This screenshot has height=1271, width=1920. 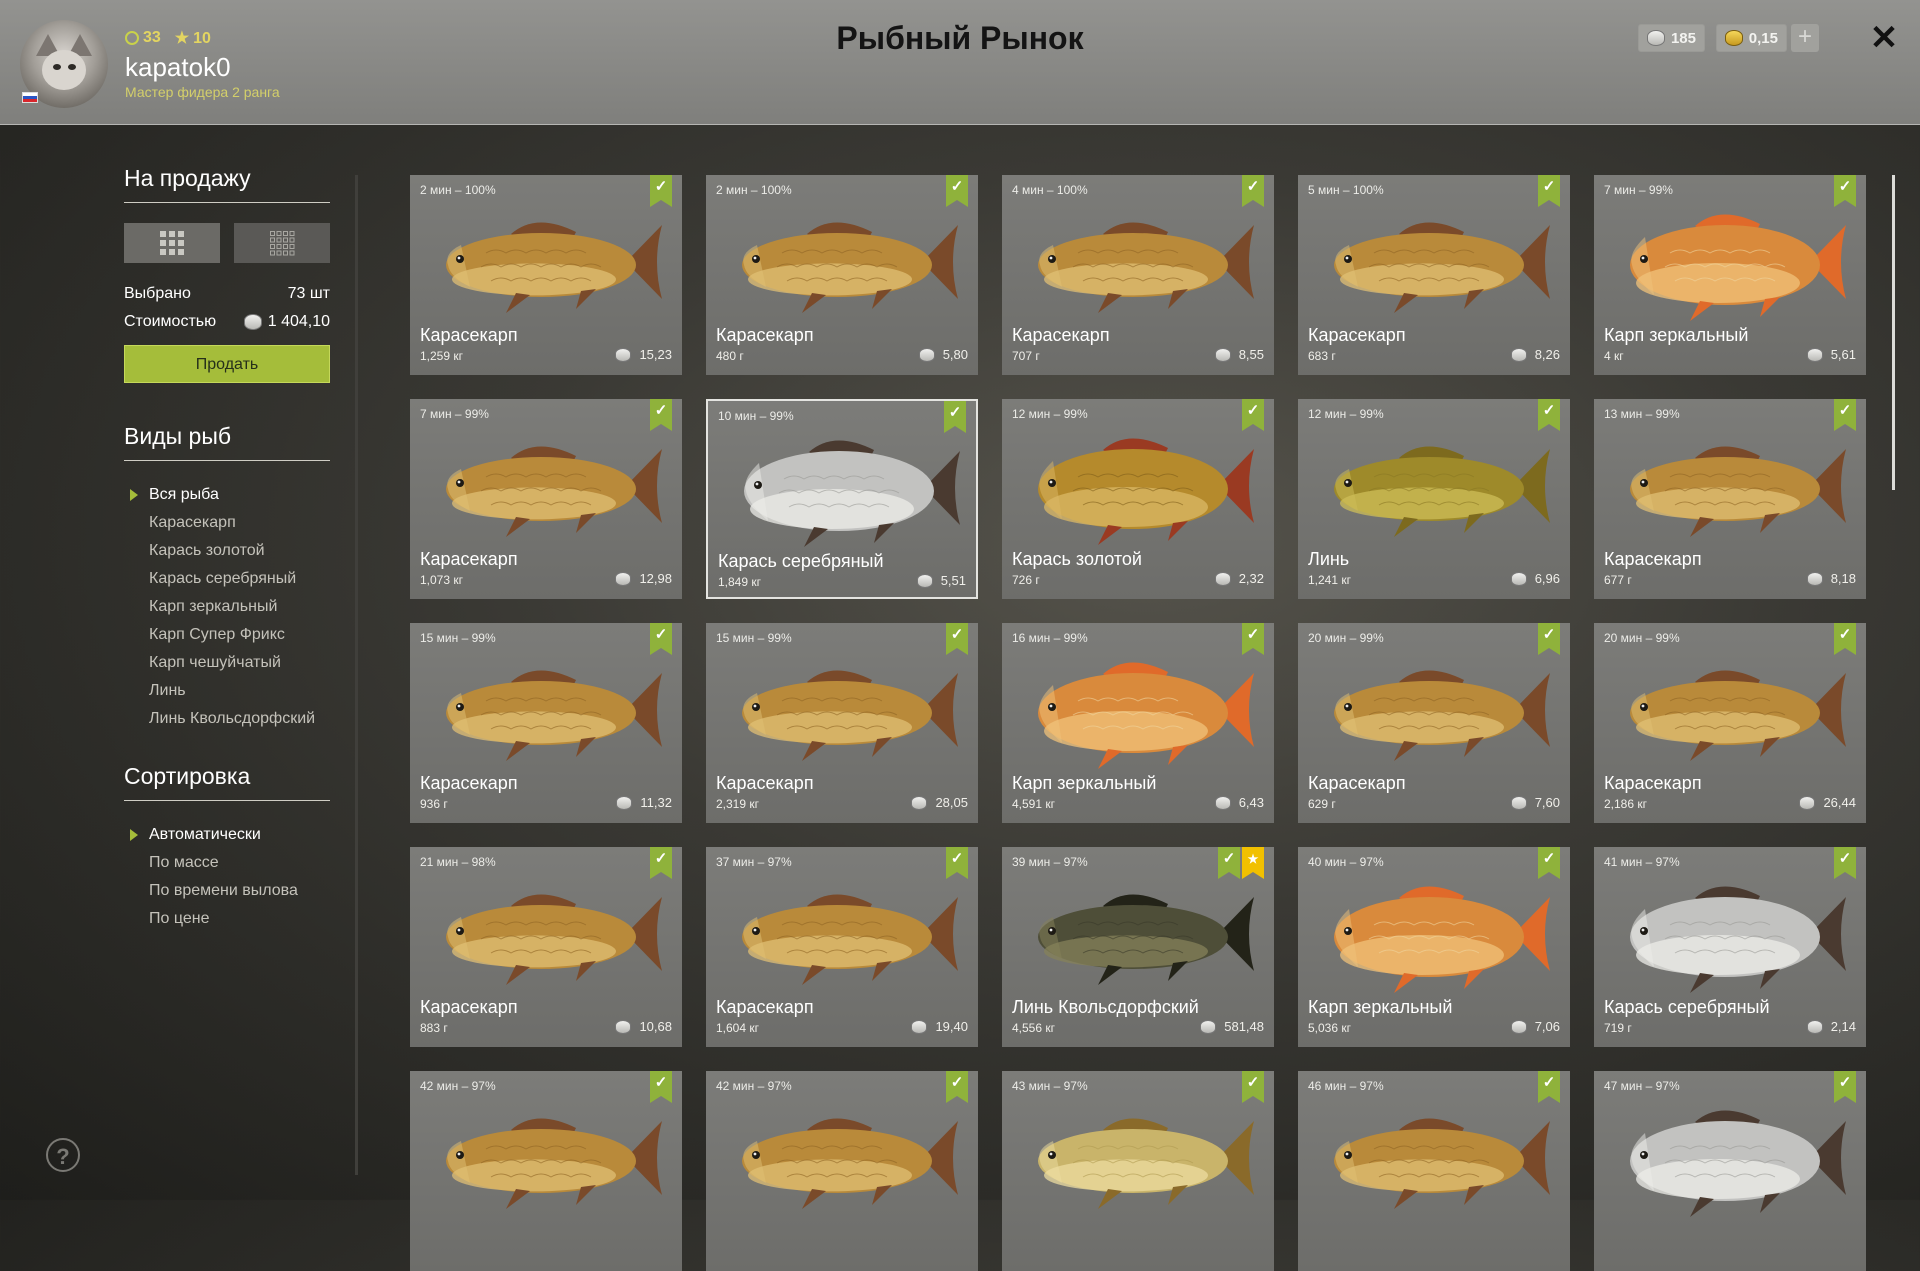 I want to click on fish-card: 15 мин – 99% ✓ Карасекарп 936 г 11,32, so click(x=546, y=723).